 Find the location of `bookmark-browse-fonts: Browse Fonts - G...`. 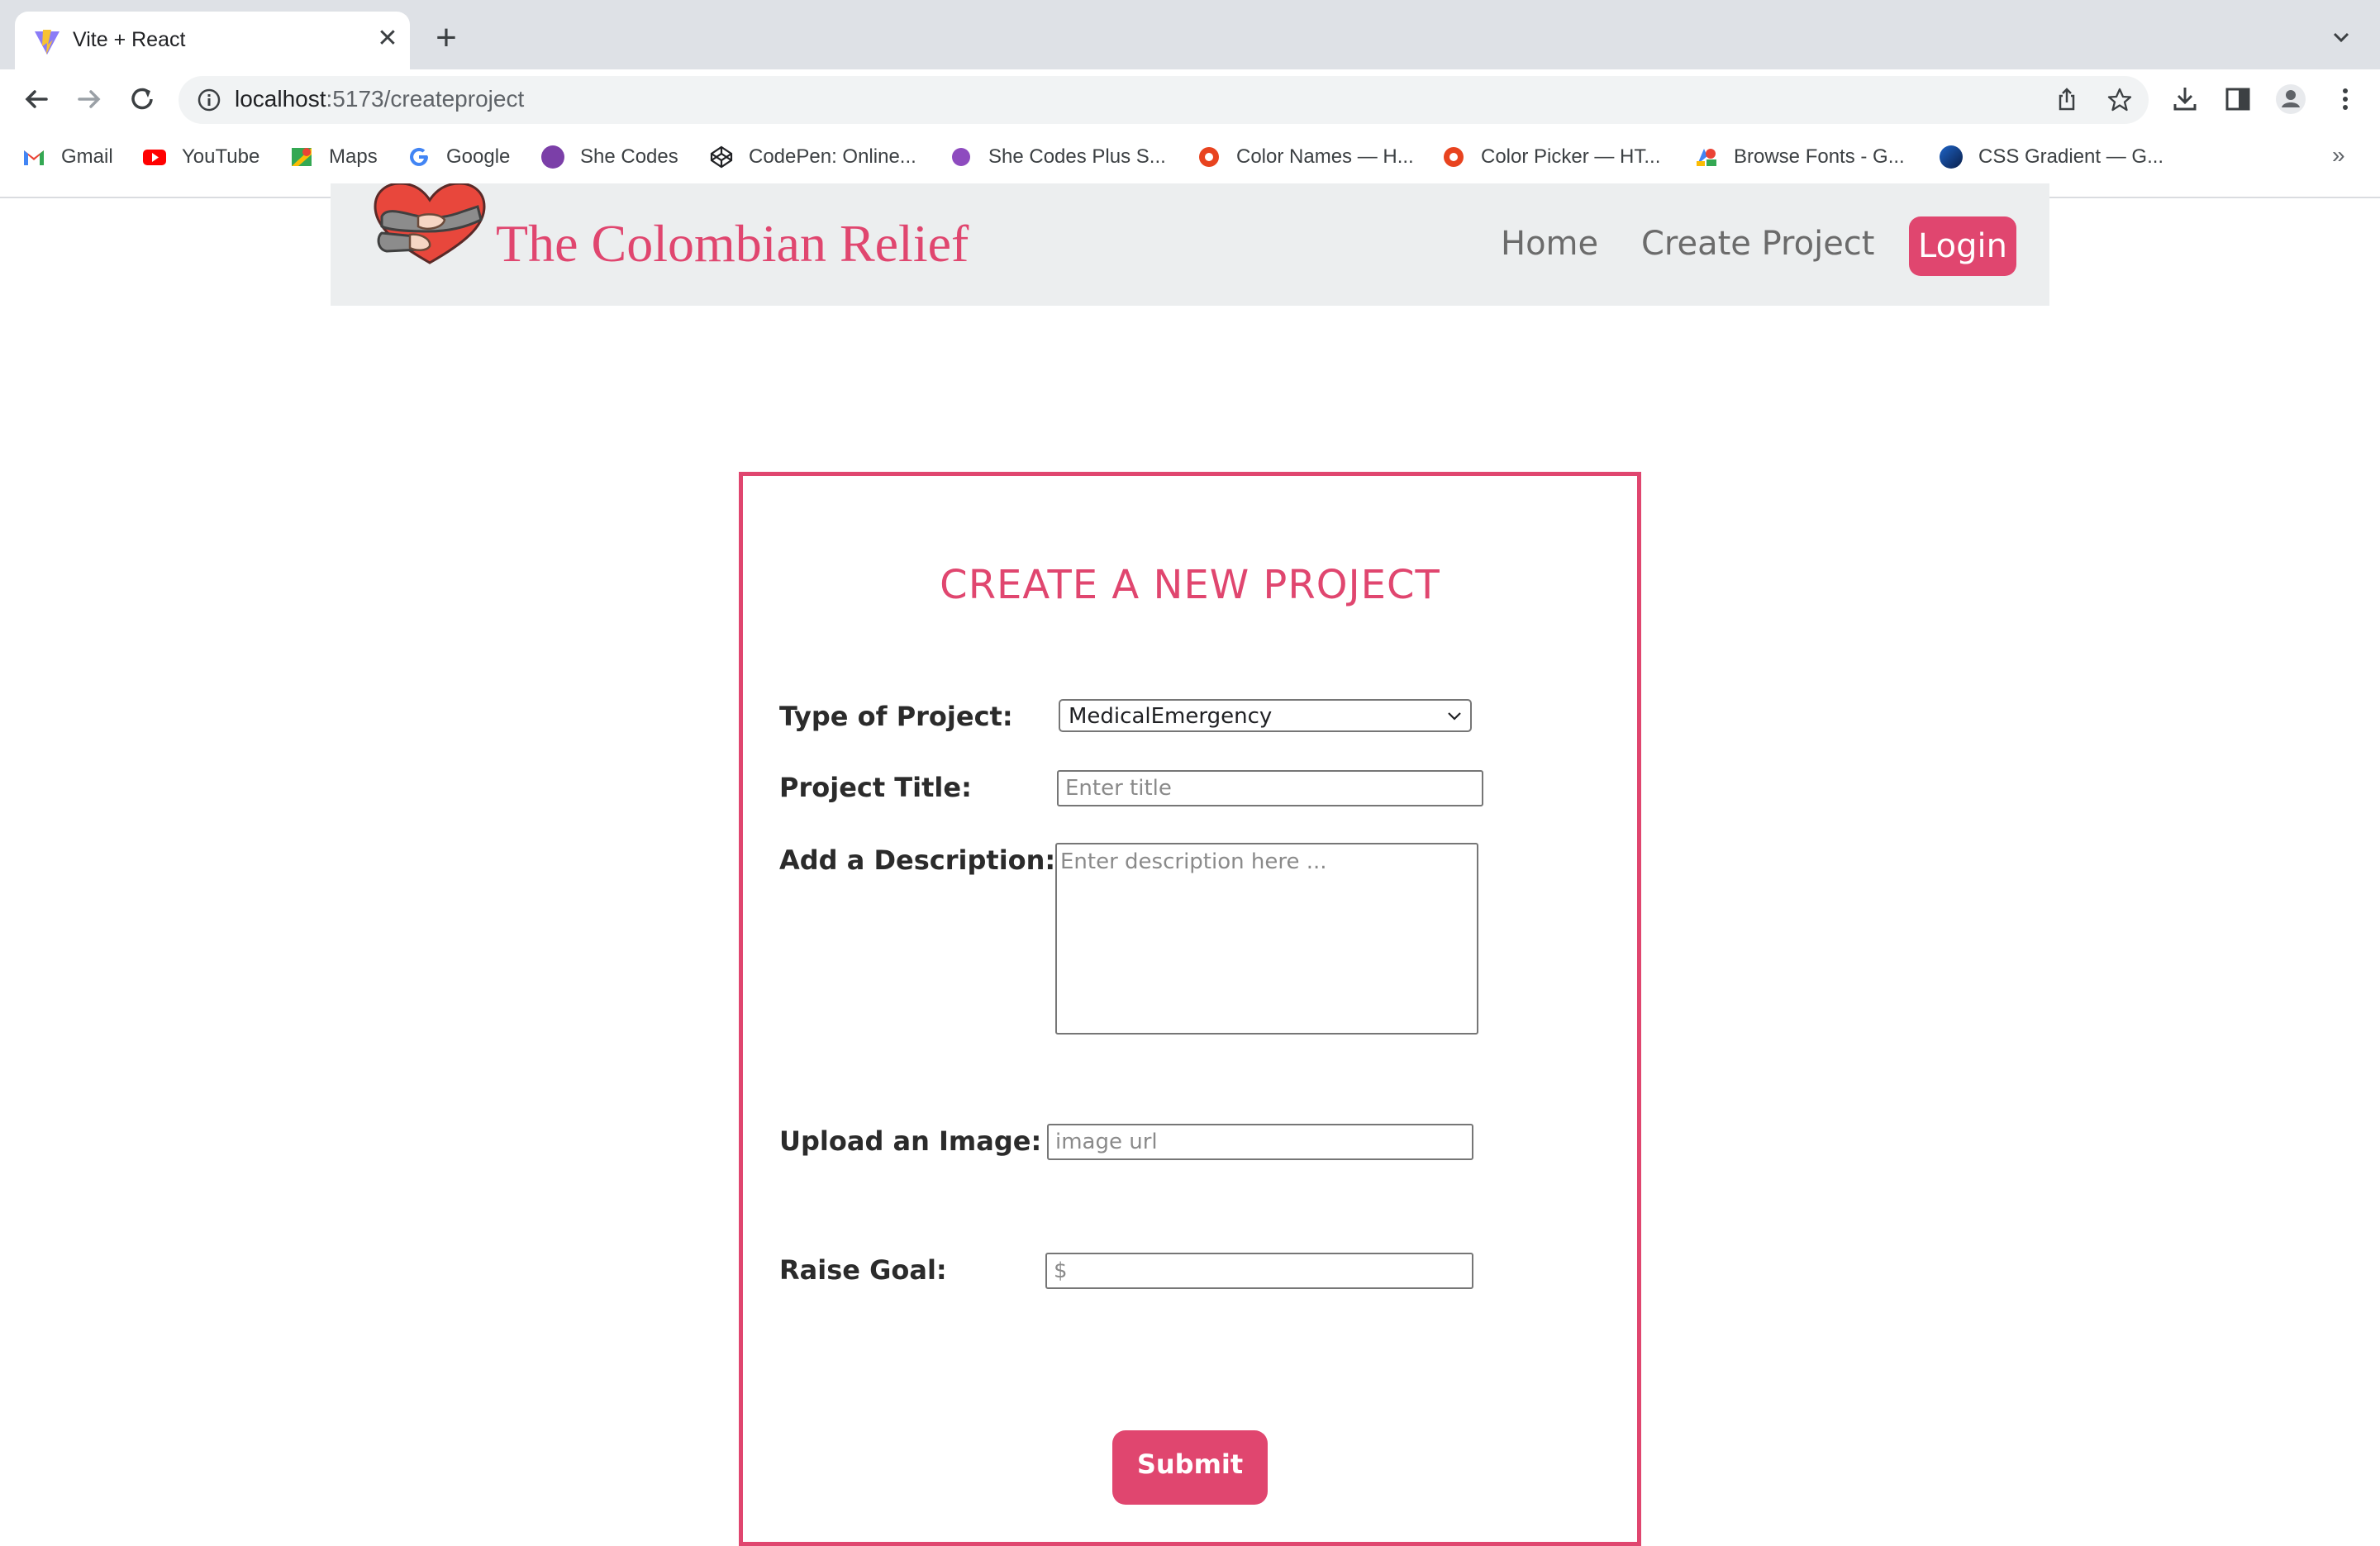

bookmark-browse-fonts: Browse Fonts - G... is located at coordinates (1799, 157).